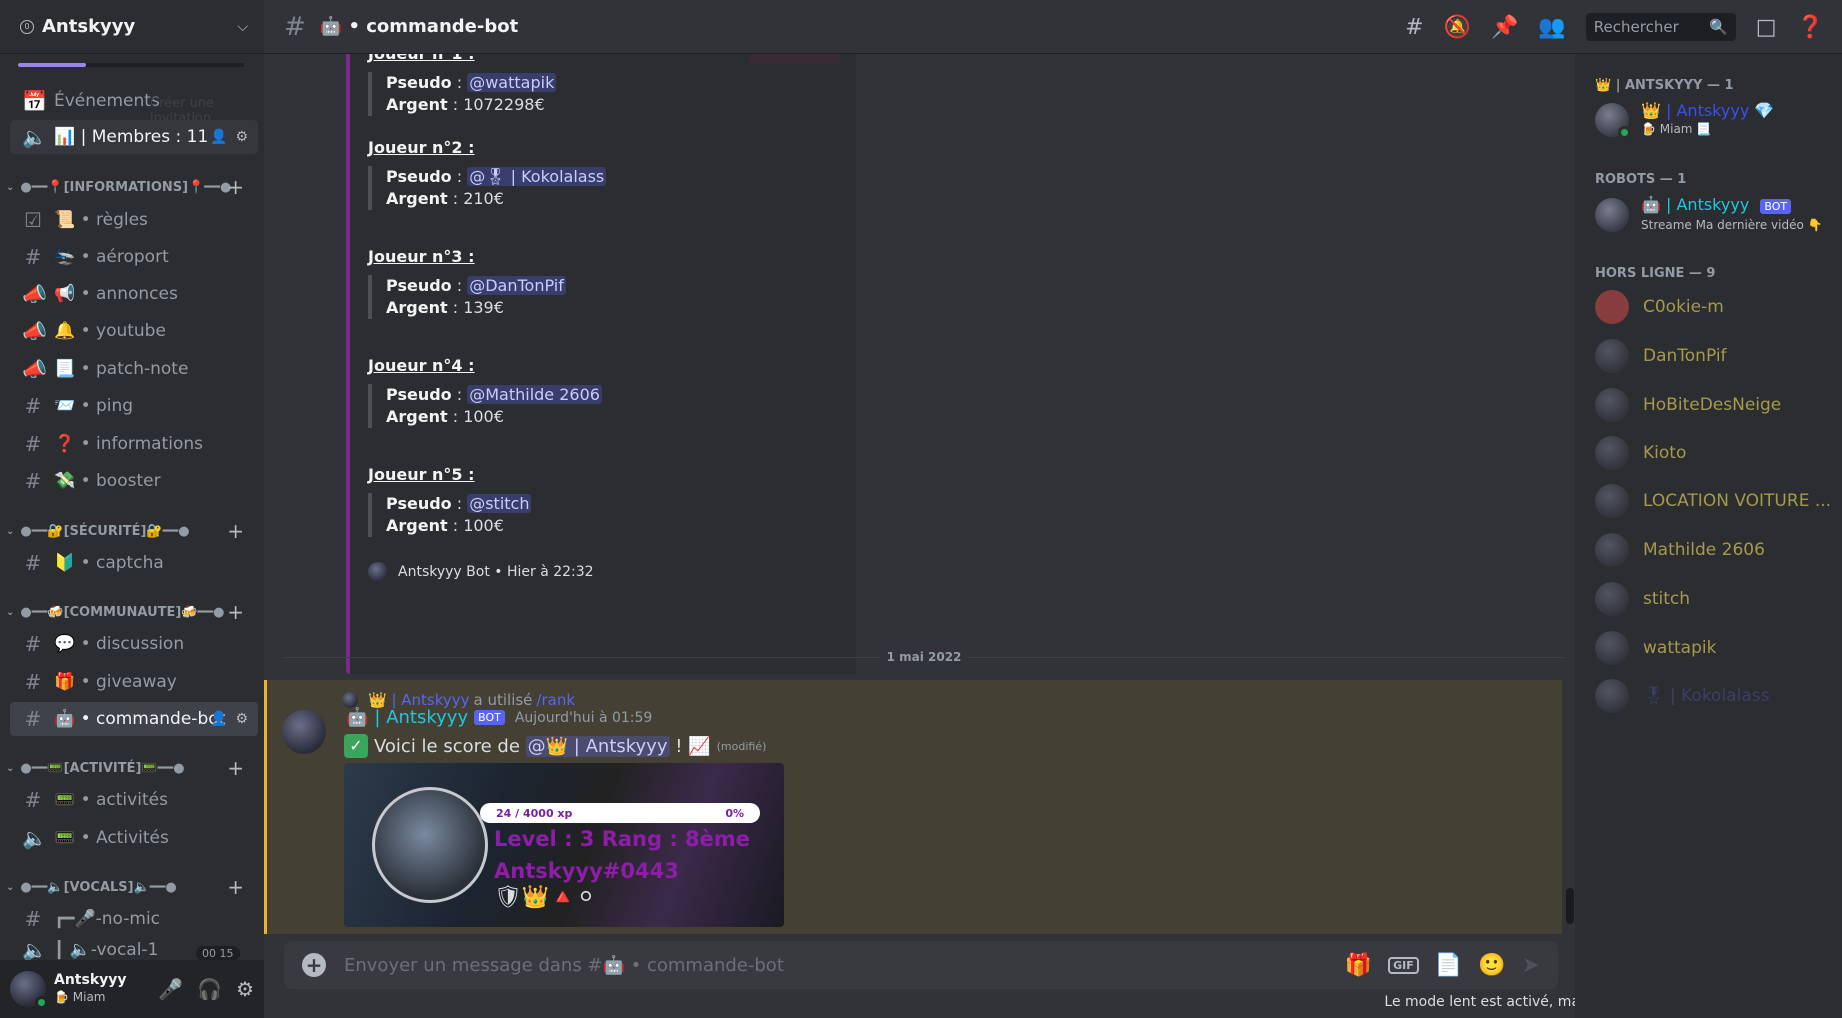 This screenshot has height=1018, width=1842. I want to click on channel-patch-note: 📣 📃 • patch-note, so click(134, 369).